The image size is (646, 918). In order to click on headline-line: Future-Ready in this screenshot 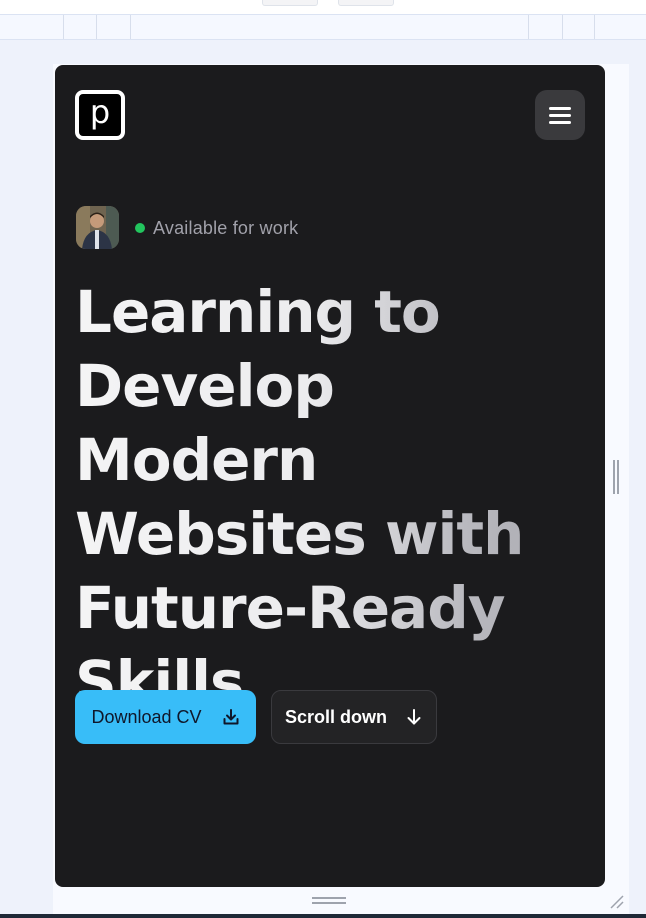, I will do `click(290, 608)`.